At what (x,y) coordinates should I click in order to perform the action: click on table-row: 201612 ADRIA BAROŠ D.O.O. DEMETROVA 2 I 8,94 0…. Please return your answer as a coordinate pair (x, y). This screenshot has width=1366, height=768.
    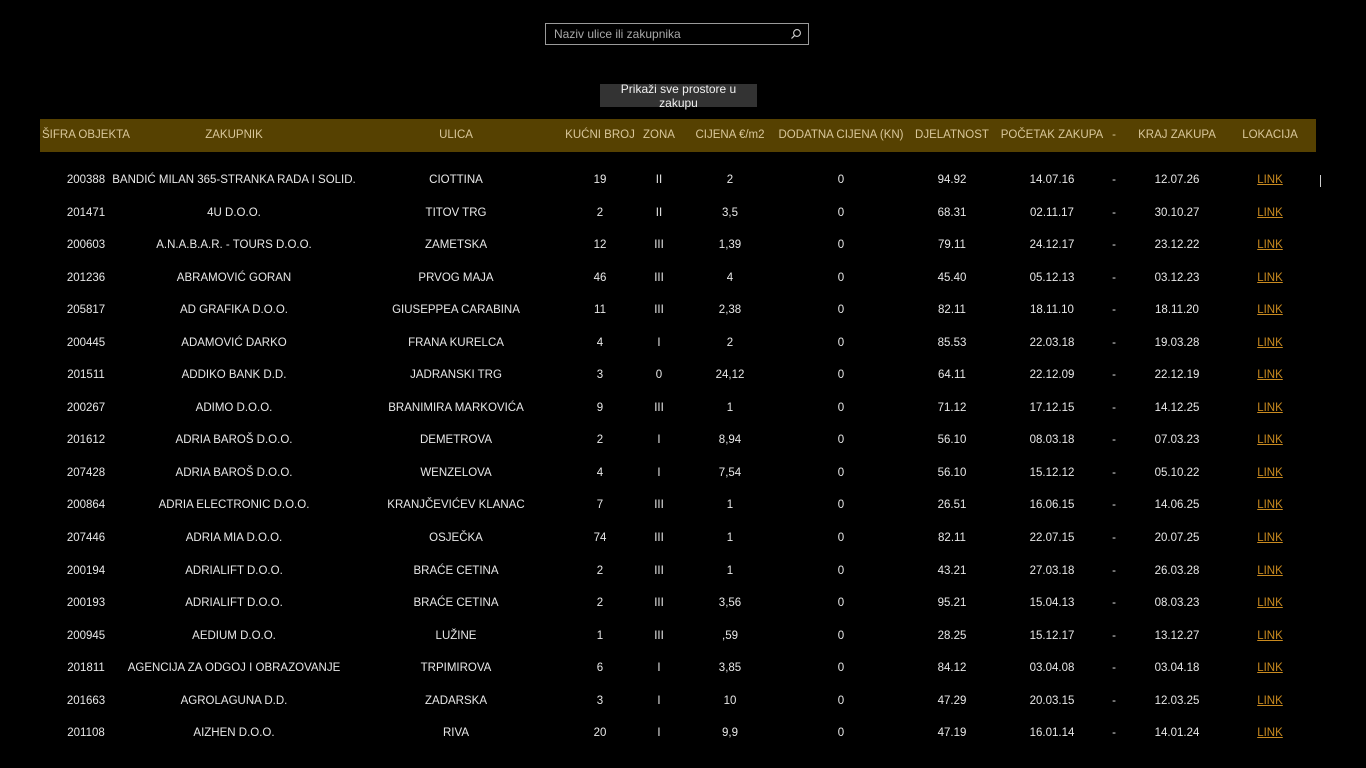
    Looking at the image, I should click on (683, 440).